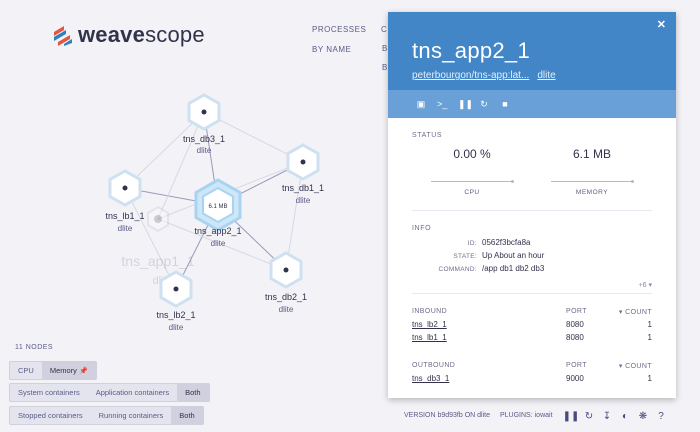  I want to click on connection-node-link: tns_db3_1, so click(489, 378).